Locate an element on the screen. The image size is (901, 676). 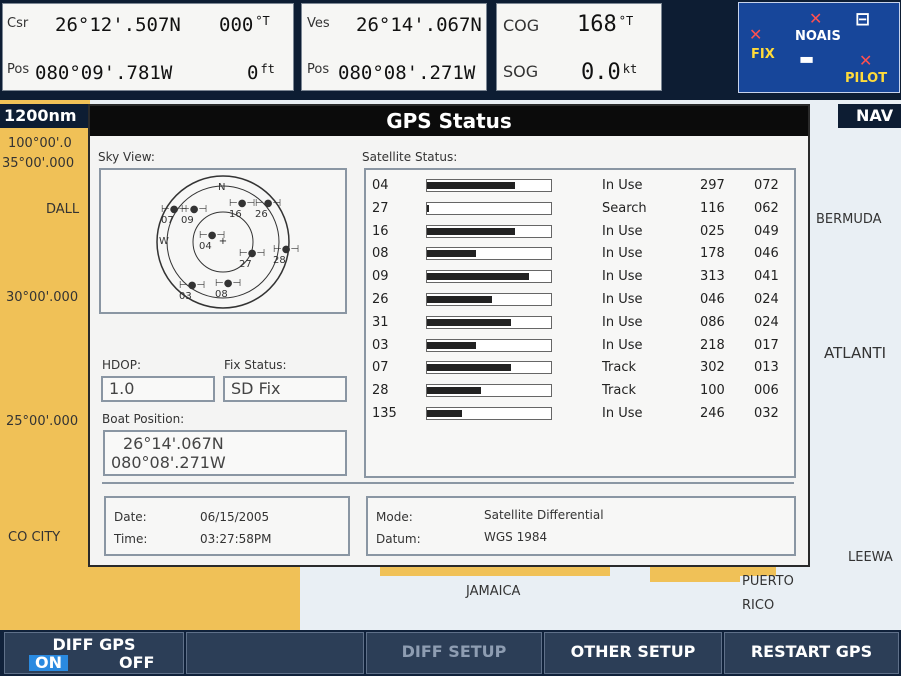
mode-value: Satellite Differential is located at coordinates (544, 515).